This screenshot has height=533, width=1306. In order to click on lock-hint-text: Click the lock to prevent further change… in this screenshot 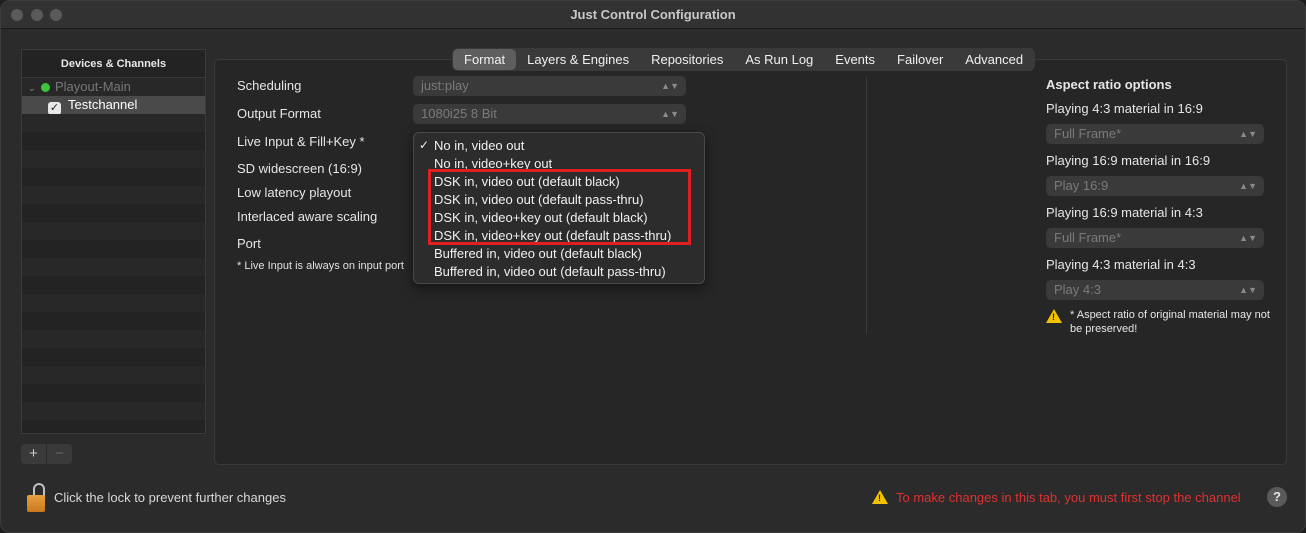, I will do `click(170, 497)`.